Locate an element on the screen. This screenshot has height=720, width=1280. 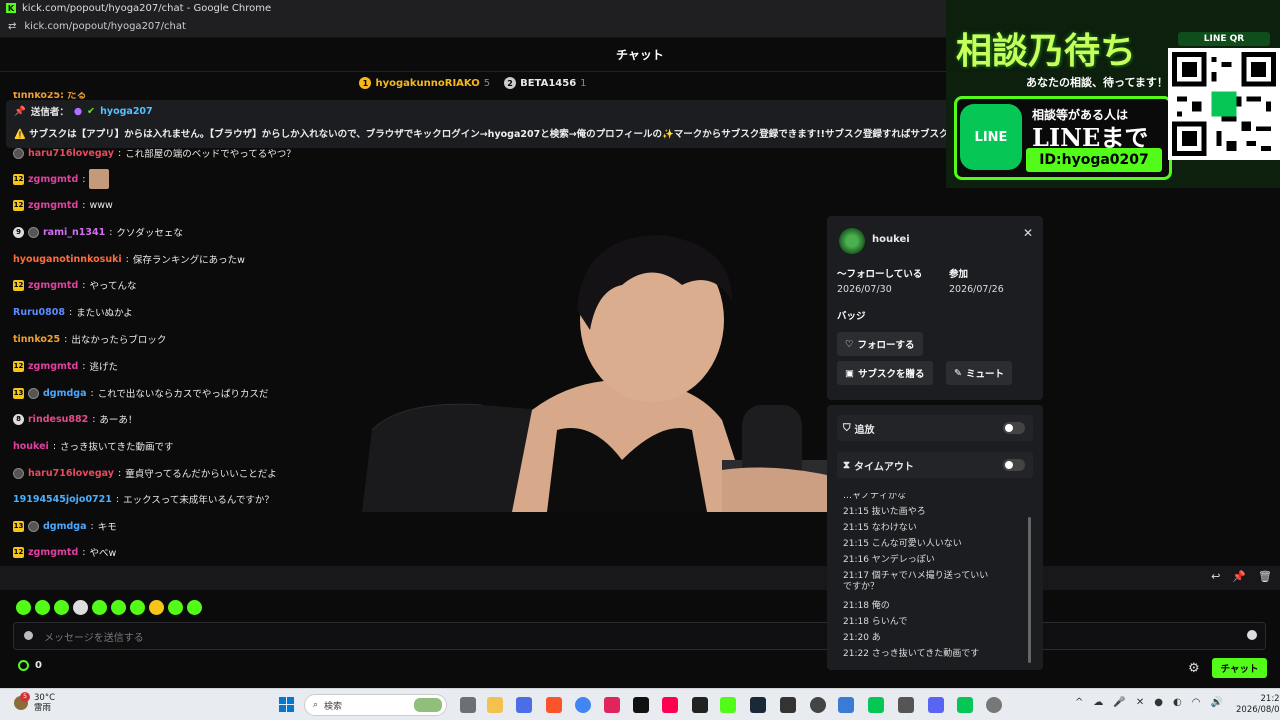
mic-icon: 🎤 is located at coordinates (1119, 702).